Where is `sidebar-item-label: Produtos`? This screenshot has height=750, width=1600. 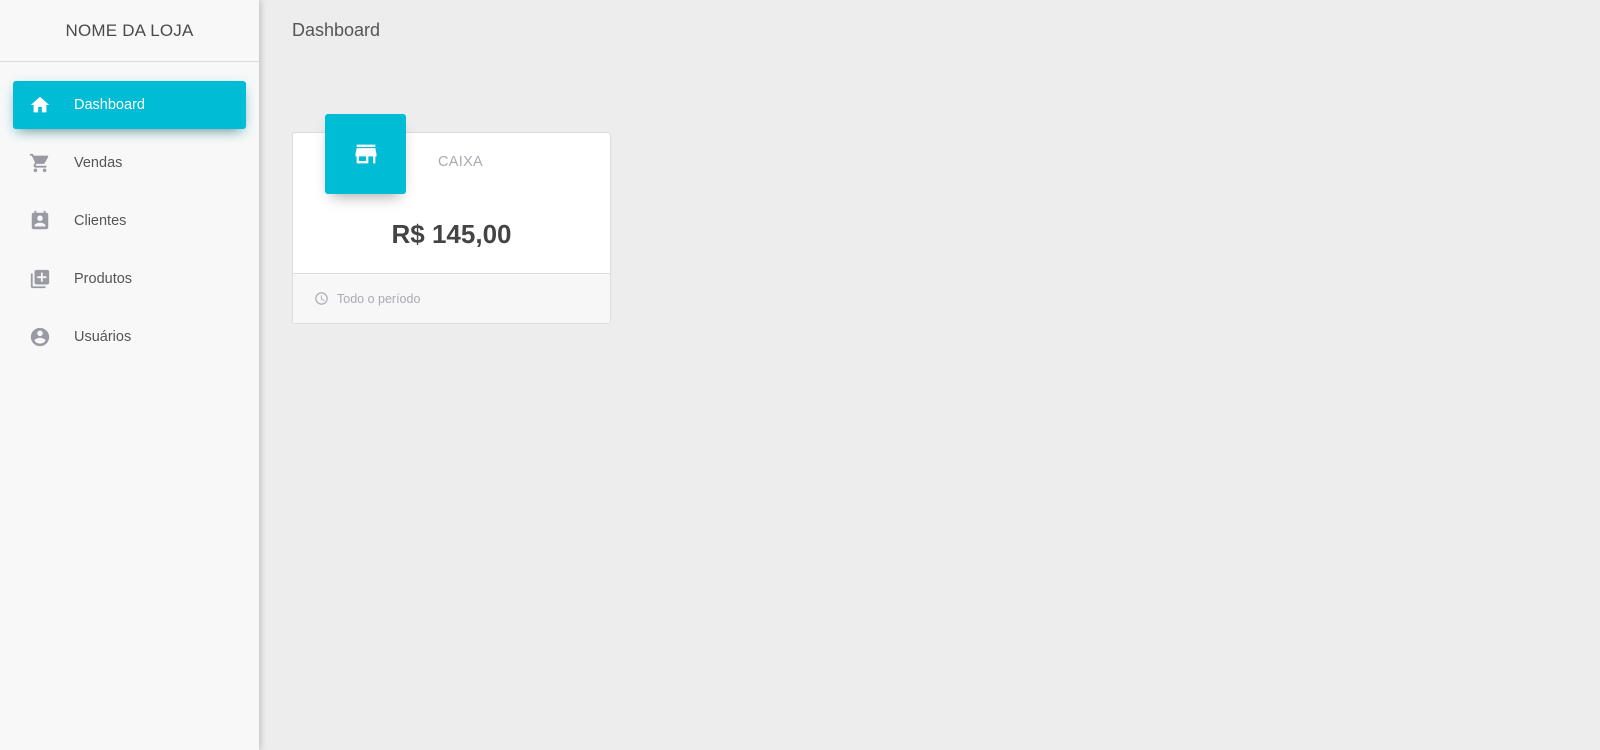 sidebar-item-label: Produtos is located at coordinates (103, 279).